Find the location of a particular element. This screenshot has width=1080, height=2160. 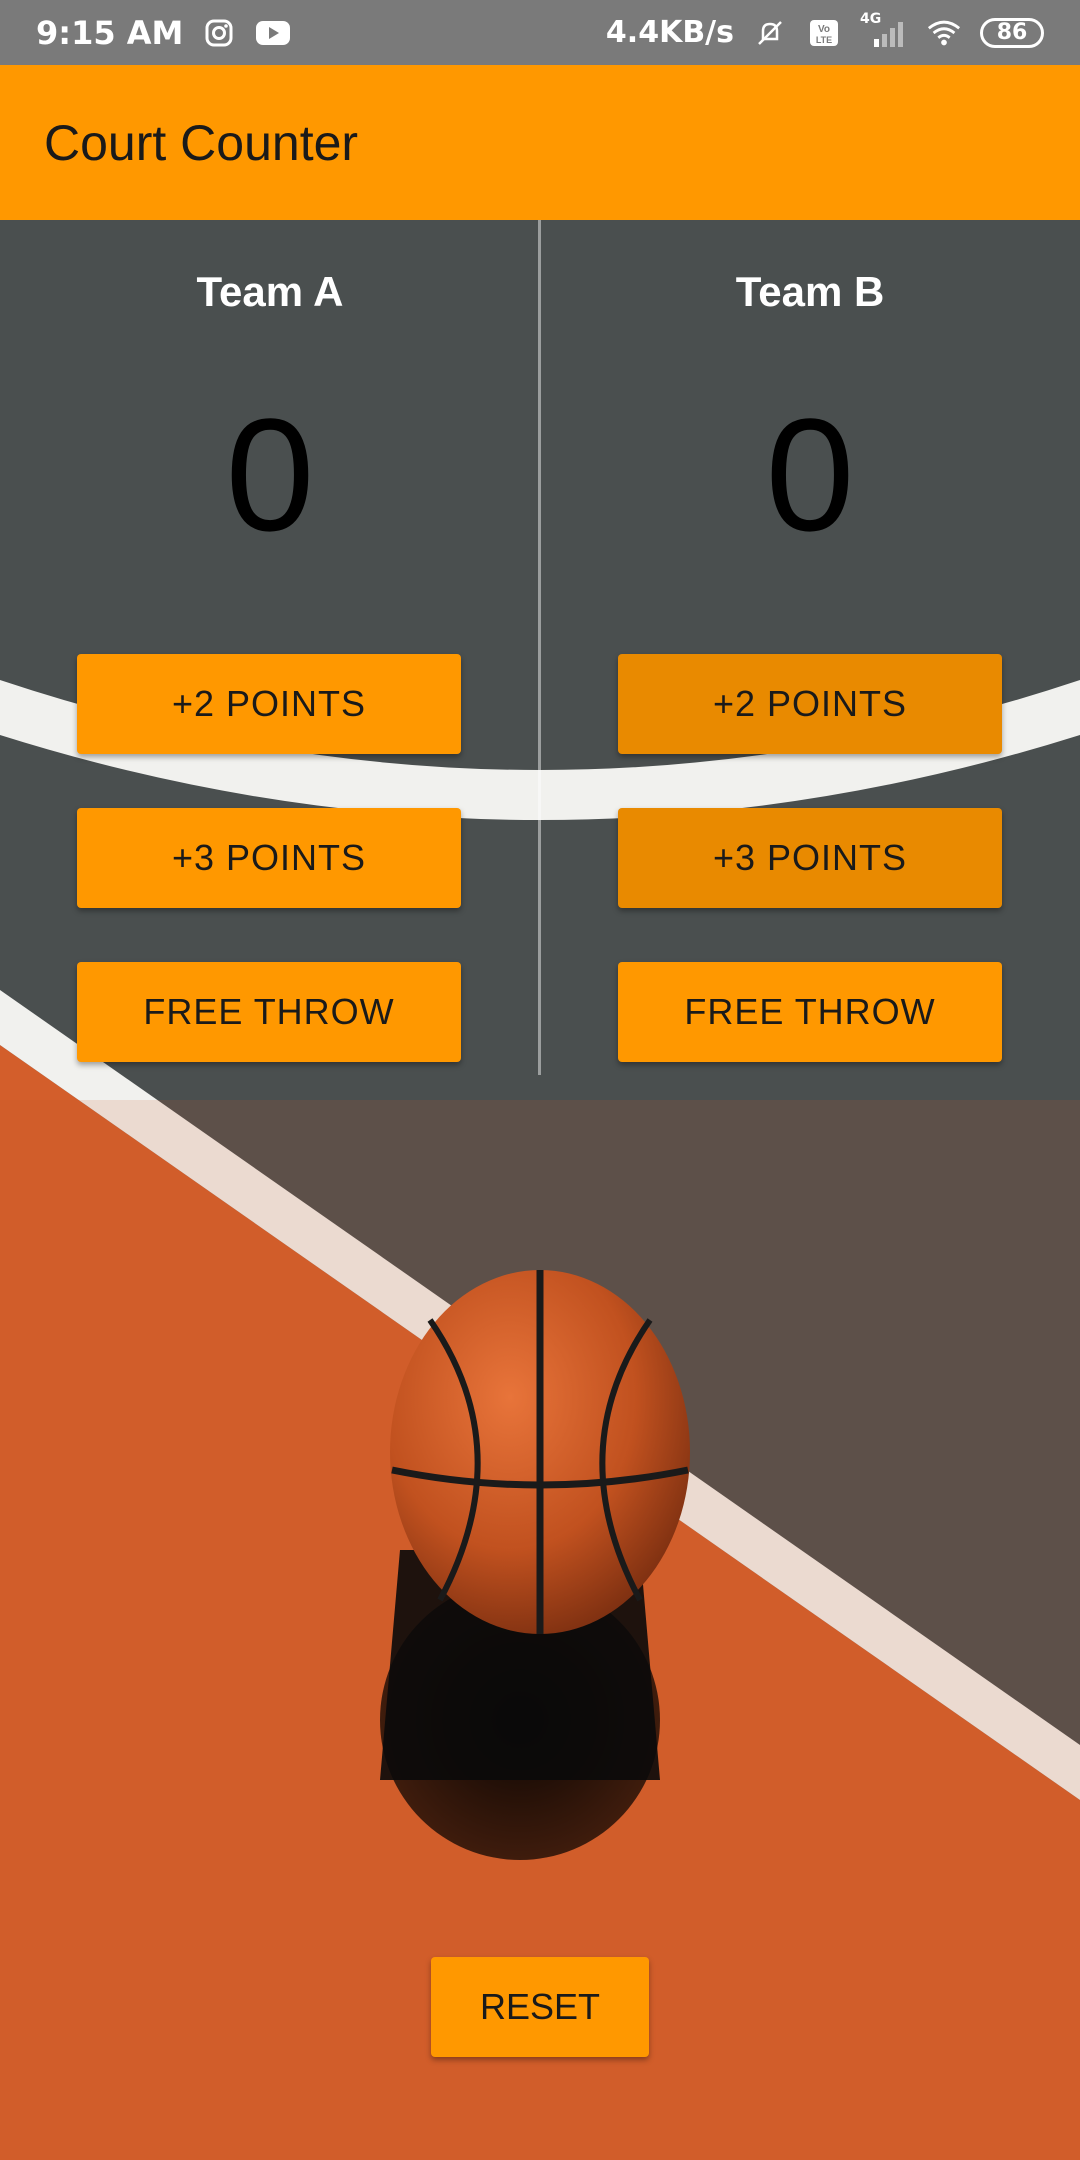

battery-level: 86 is located at coordinates (1012, 32).